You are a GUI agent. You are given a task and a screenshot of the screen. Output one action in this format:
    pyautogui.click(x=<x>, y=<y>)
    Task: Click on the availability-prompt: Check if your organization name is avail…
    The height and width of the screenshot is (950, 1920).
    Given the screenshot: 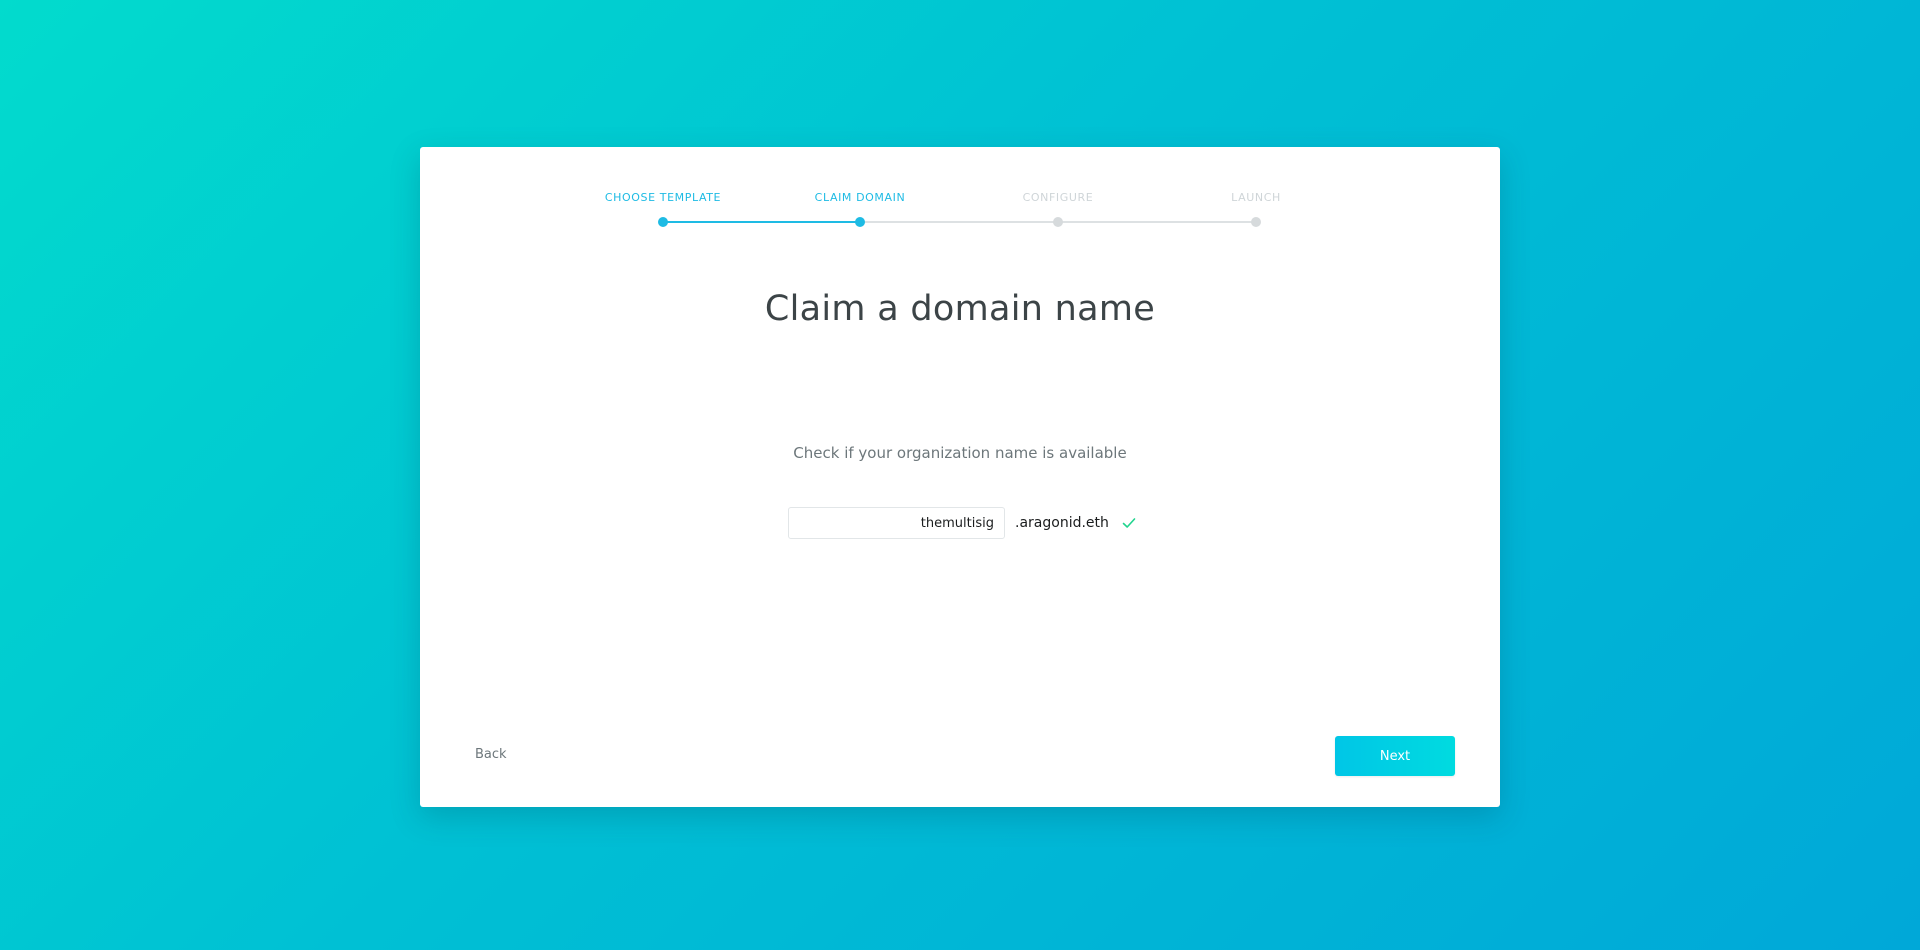 What is the action you would take?
    pyautogui.click(x=960, y=453)
    